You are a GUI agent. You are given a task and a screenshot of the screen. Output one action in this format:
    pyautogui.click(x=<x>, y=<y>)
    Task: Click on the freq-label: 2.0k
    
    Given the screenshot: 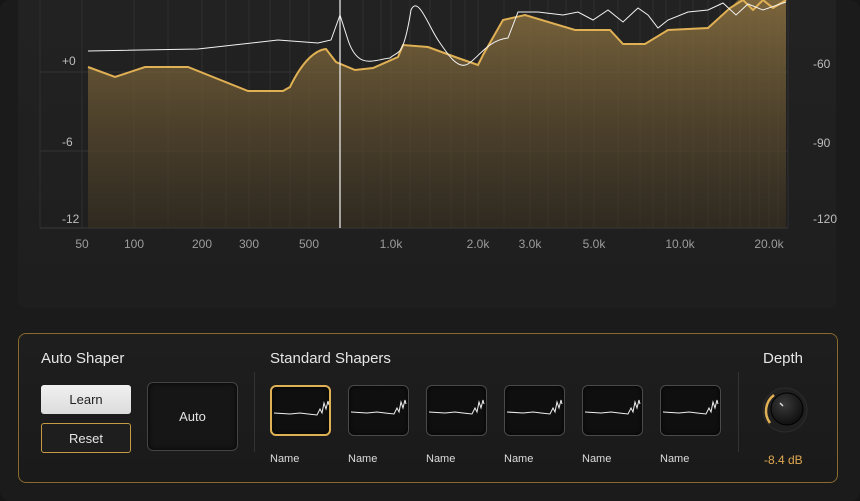 What is the action you would take?
    pyautogui.click(x=478, y=244)
    